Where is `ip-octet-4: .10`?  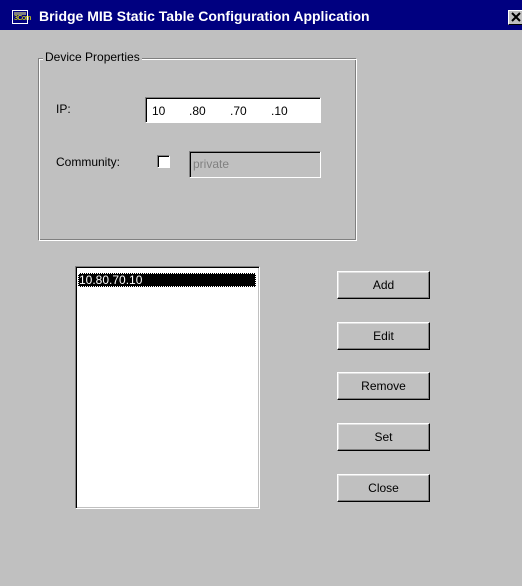
ip-octet-4: .10 is located at coordinates (279, 111).